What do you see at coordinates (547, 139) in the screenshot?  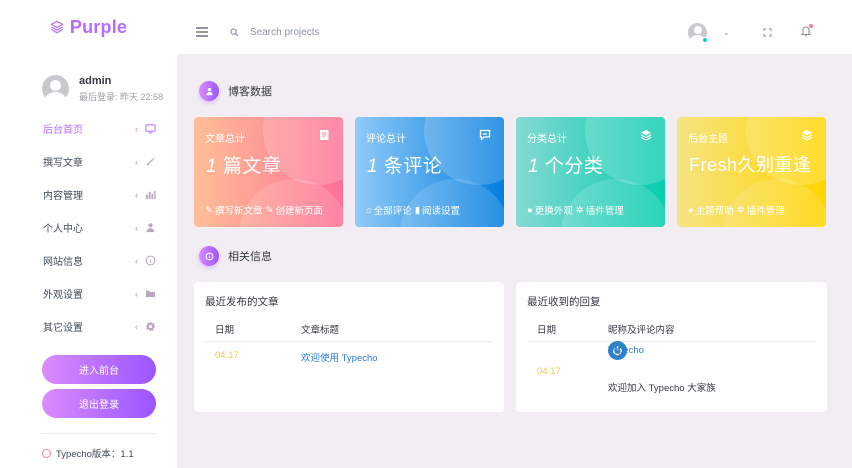 I see `card-label: 分类总计` at bounding box center [547, 139].